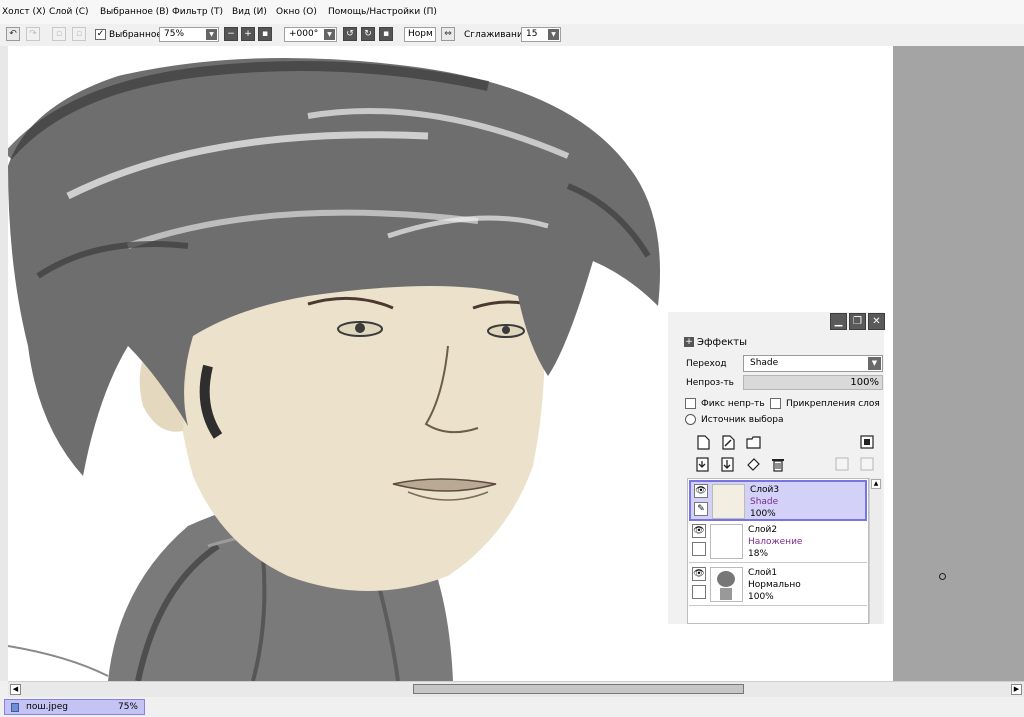  What do you see at coordinates (382, 12) in the screenshot?
I see `menu-help-settings: Помощь/Настройки (П)` at bounding box center [382, 12].